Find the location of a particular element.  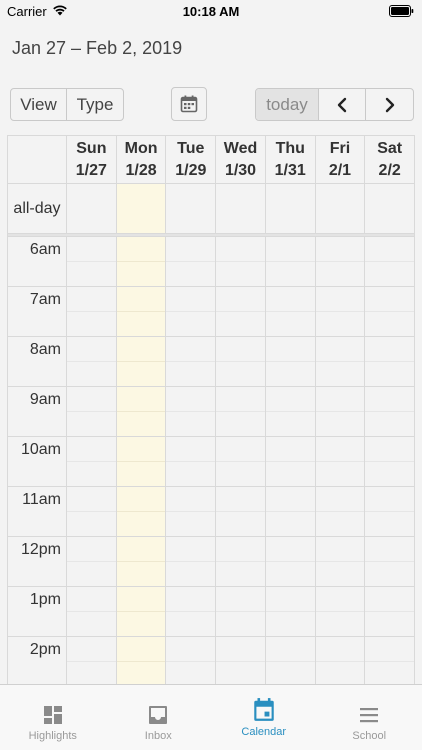

tab-inbox: Inbox is located at coordinates (159, 717).